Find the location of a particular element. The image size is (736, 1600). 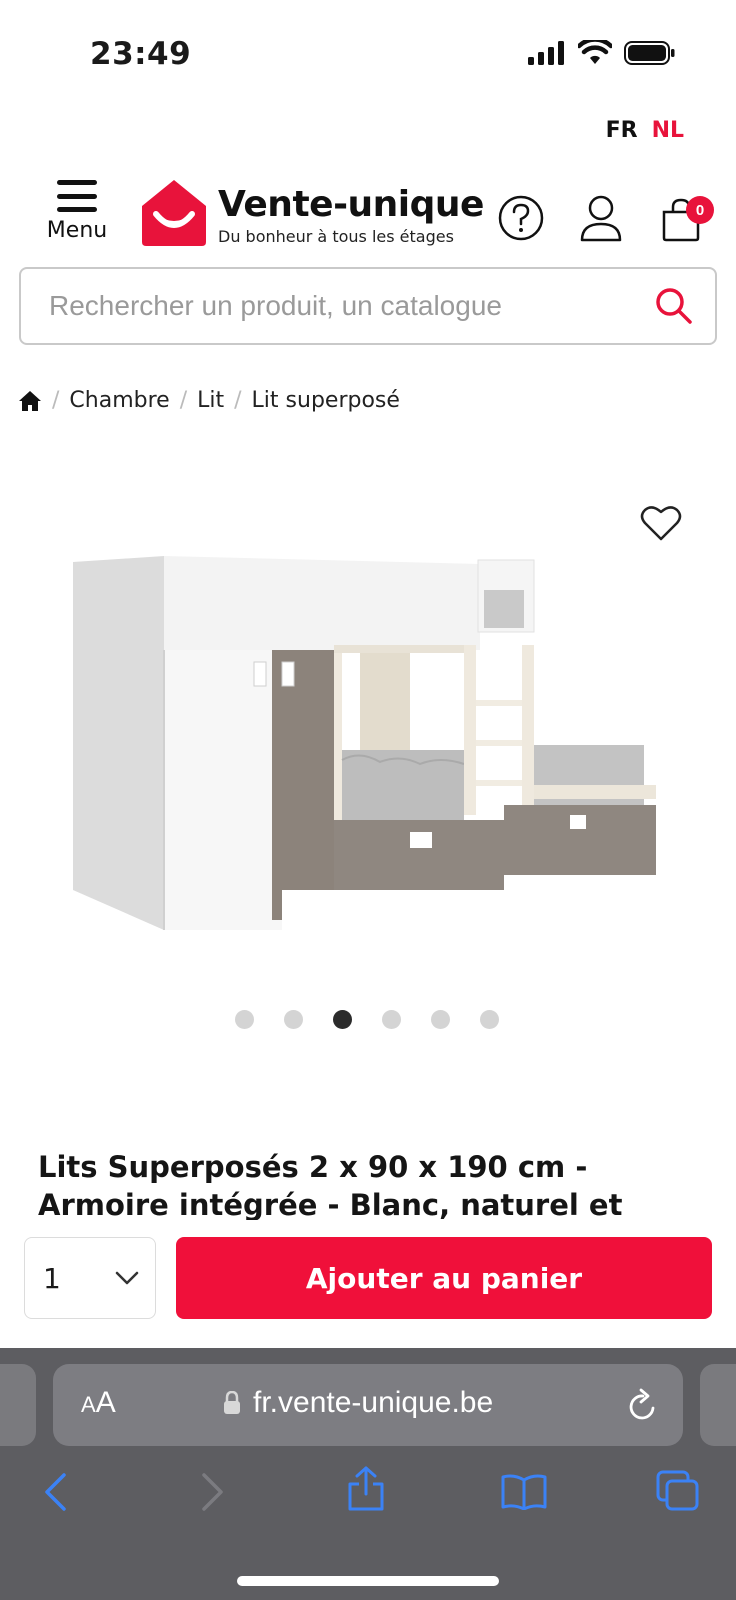

breadcrumb: / Chambre / Lit / Lit superposé is located at coordinates (209, 400).